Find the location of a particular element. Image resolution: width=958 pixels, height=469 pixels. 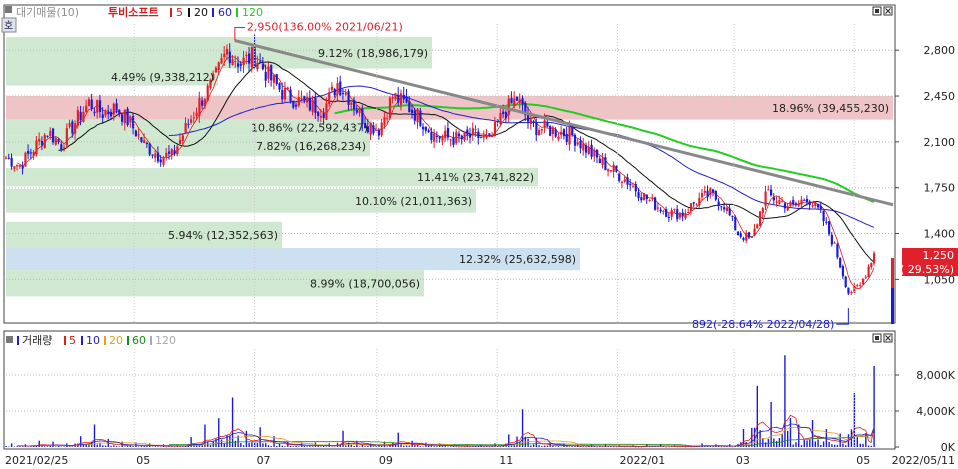

vma10-label: 10 is located at coordinates (93, 340).